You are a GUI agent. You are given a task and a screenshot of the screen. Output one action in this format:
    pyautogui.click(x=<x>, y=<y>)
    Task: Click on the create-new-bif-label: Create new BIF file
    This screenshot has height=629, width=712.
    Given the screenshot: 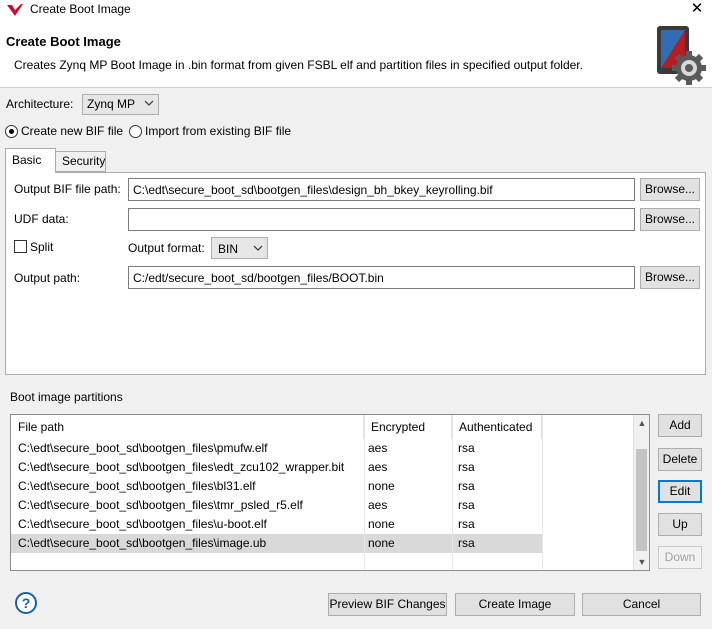 What is the action you would take?
    pyautogui.click(x=72, y=131)
    